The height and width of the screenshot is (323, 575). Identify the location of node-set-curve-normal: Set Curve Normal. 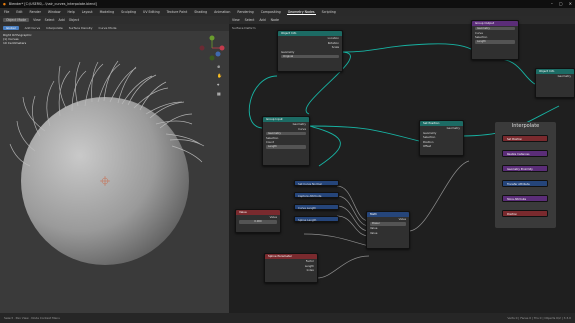
(316, 183).